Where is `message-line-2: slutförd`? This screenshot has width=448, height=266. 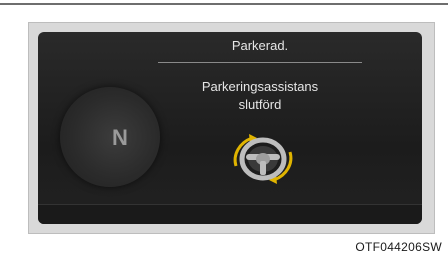 message-line-2: slutförd is located at coordinates (260, 104).